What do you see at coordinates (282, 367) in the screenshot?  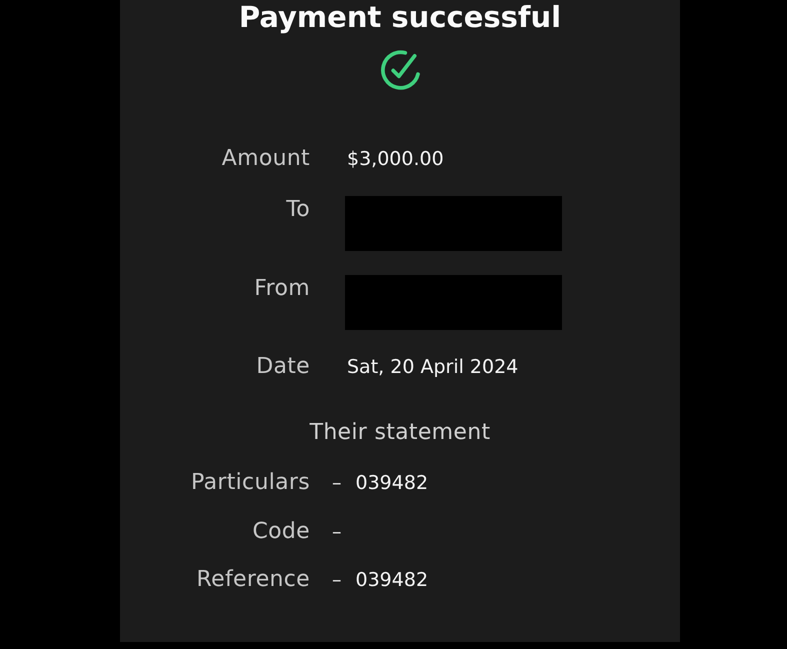 I see `field-label: Date` at bounding box center [282, 367].